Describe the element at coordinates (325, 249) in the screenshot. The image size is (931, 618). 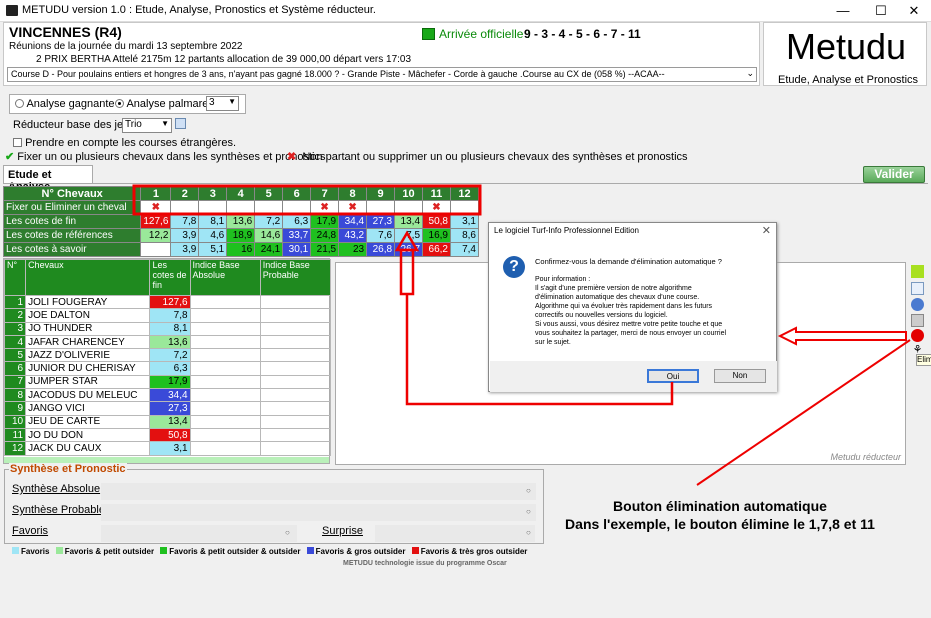
I see `grid-value-cell: 21,5` at that location.